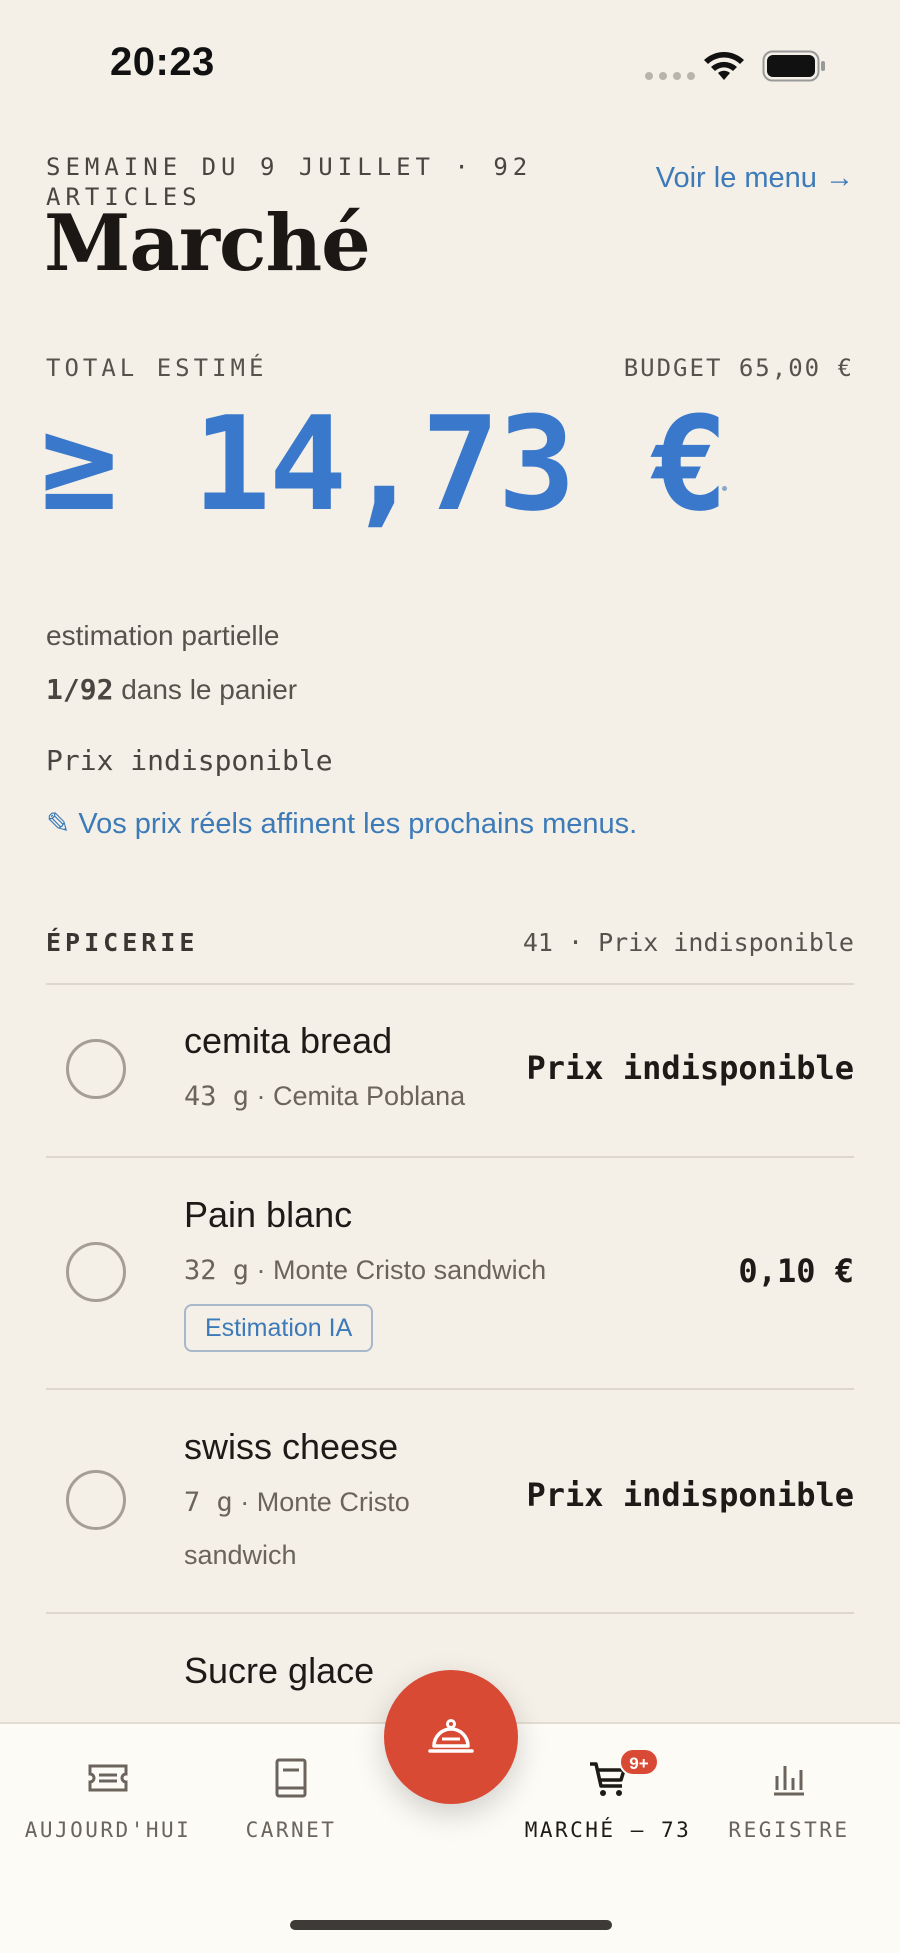  What do you see at coordinates (450, 956) in the screenshot?
I see `section-header: ÉPICERIE 41 · Prix indisponible` at bounding box center [450, 956].